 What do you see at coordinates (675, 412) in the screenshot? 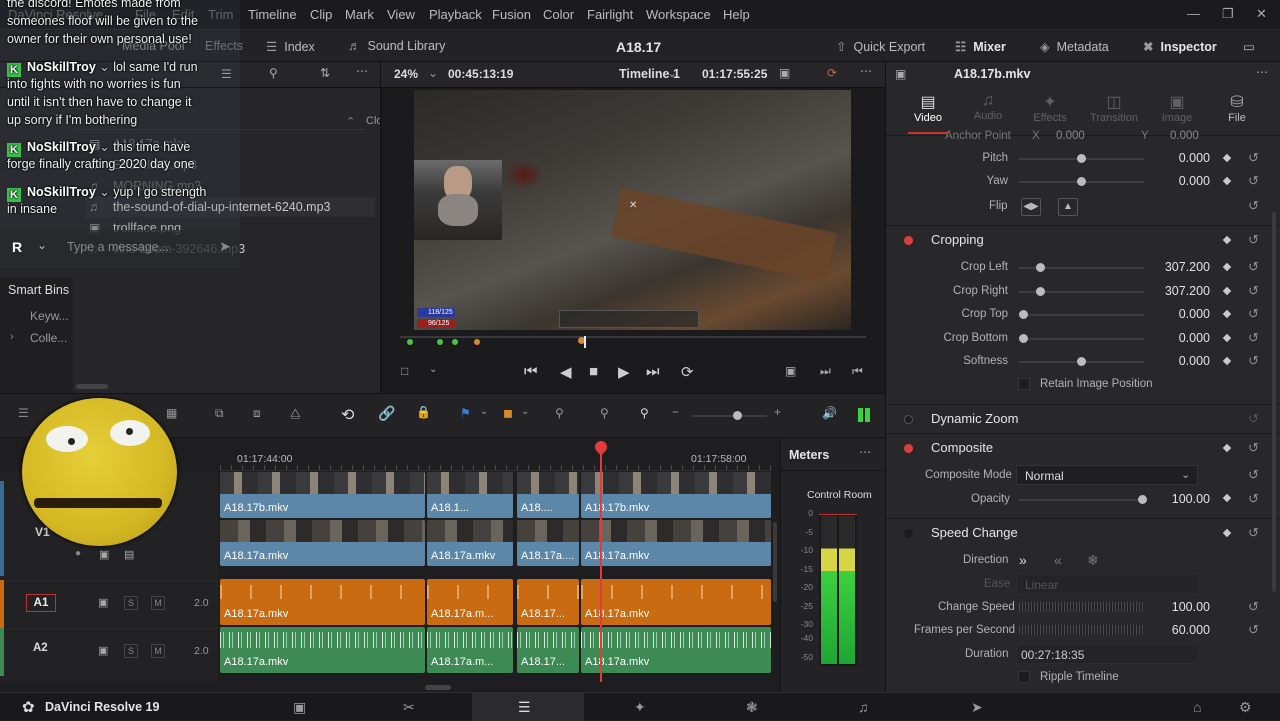
I see `zoom-out-icon: −` at bounding box center [675, 412].